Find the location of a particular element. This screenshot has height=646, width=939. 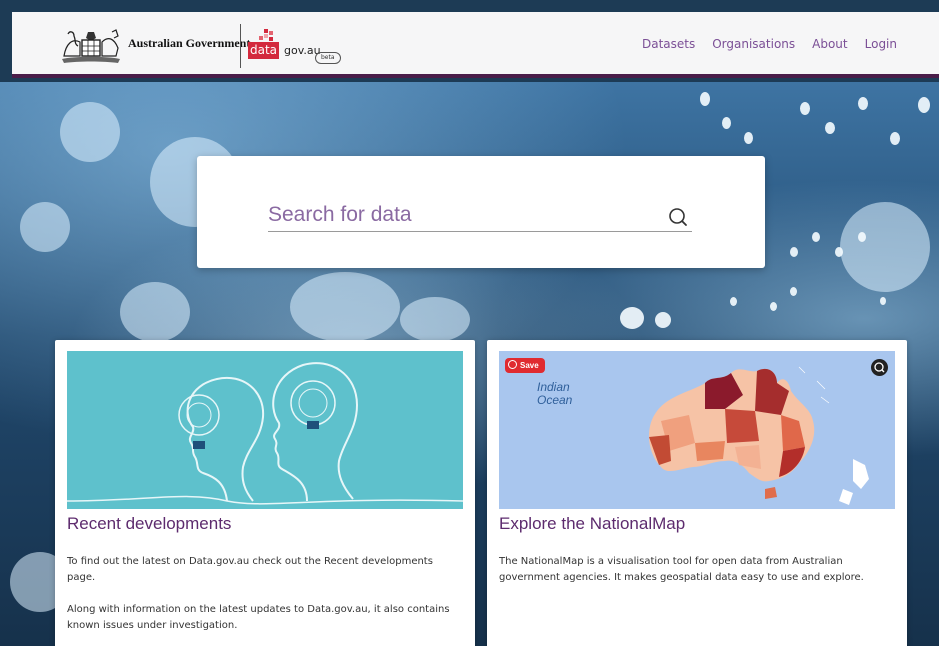

pinterest-save-button: Save is located at coordinates (525, 365).